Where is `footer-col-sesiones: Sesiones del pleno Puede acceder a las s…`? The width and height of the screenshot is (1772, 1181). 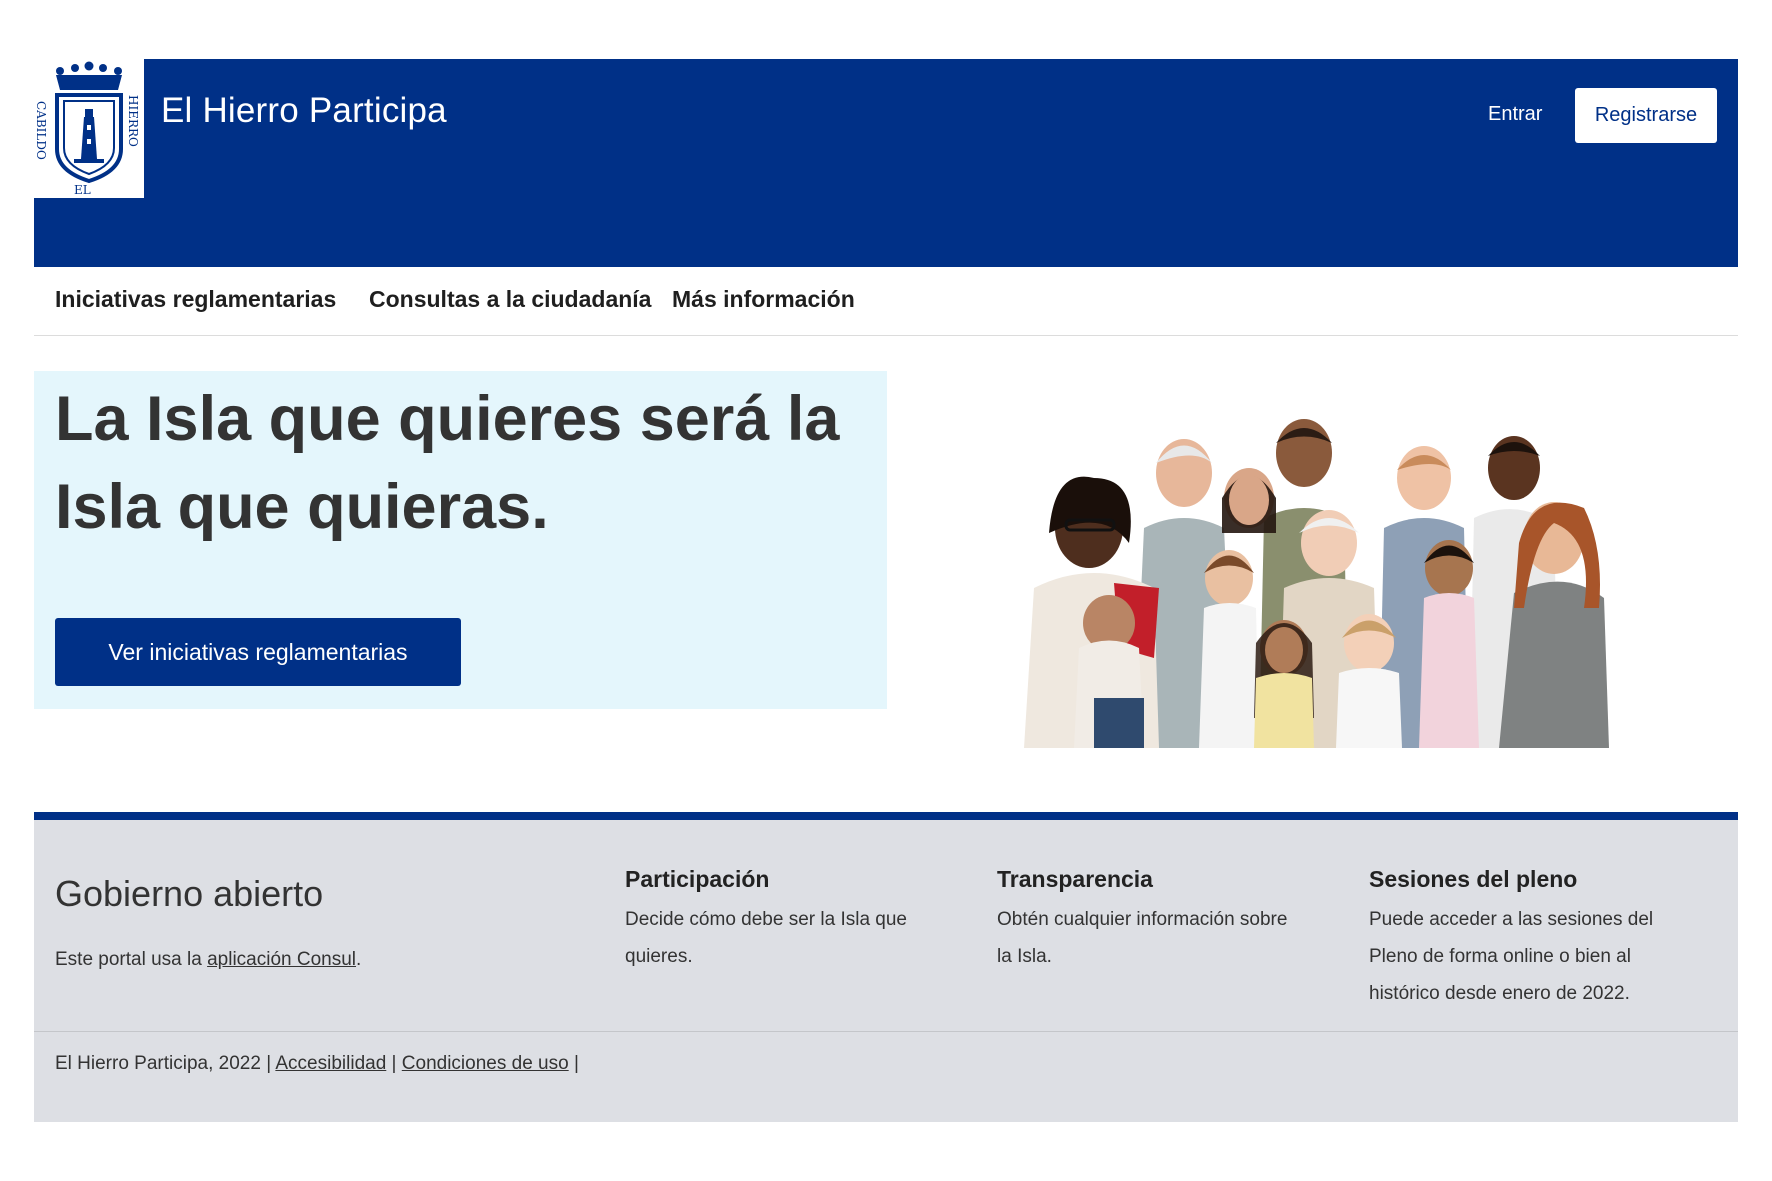
footer-col-sesiones: Sesiones del pleno Puede acceder a las s… is located at coordinates (1534, 939).